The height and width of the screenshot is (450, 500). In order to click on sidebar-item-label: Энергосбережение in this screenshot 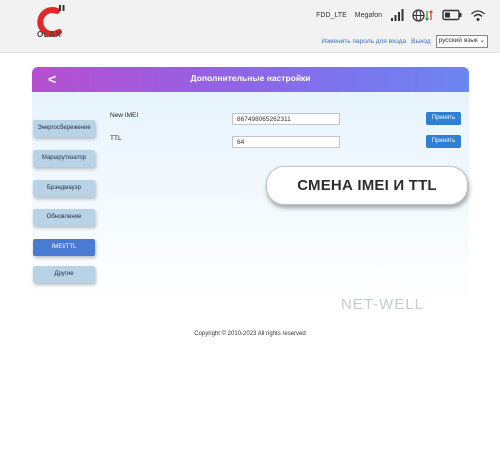, I will do `click(64, 128)`.